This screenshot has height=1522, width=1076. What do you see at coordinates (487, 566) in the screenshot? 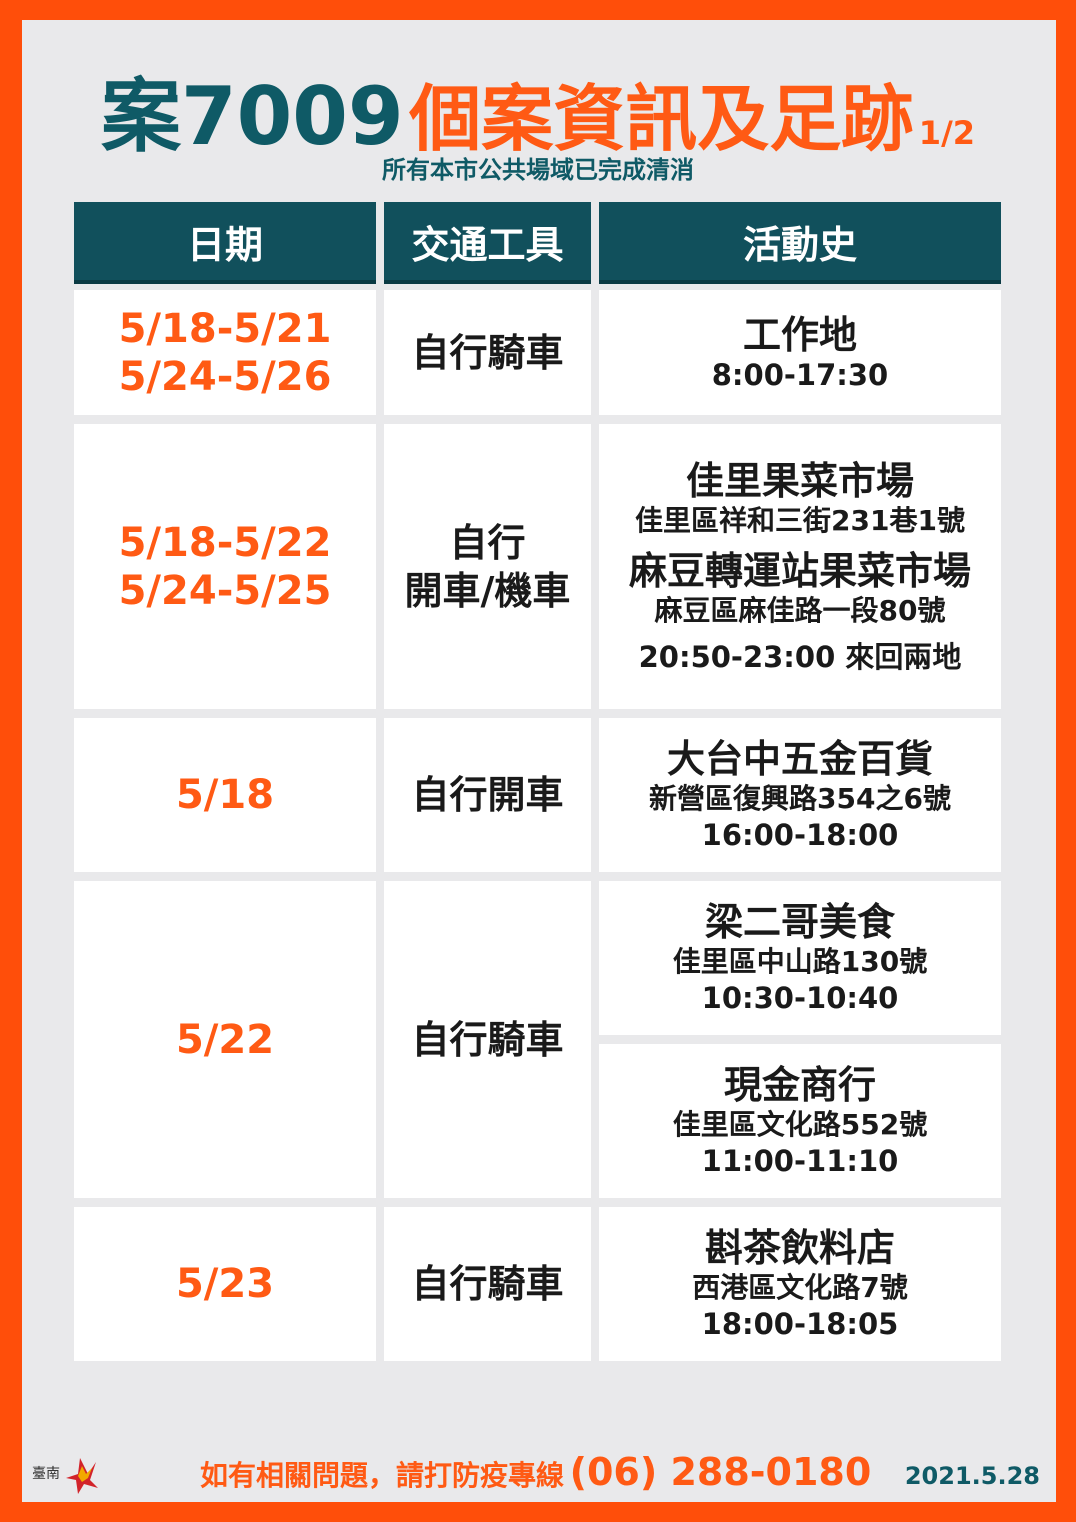
I see `row-2-transport-cell: 自行 開車/機車` at bounding box center [487, 566].